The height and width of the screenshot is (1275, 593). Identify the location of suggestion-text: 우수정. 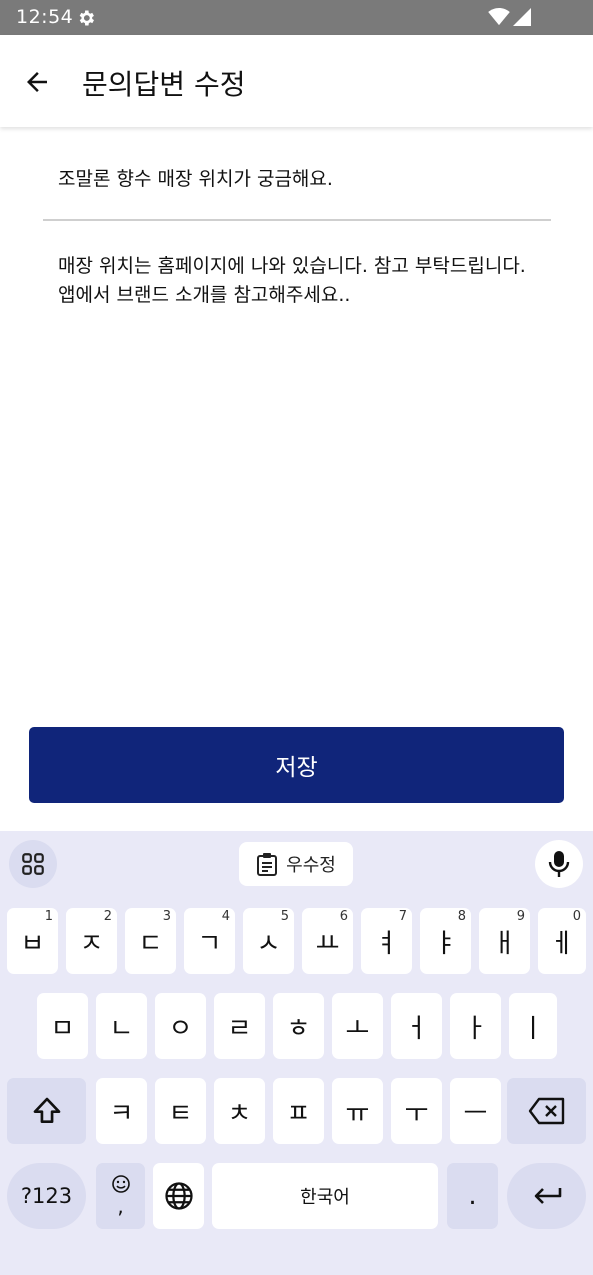
(311, 865).